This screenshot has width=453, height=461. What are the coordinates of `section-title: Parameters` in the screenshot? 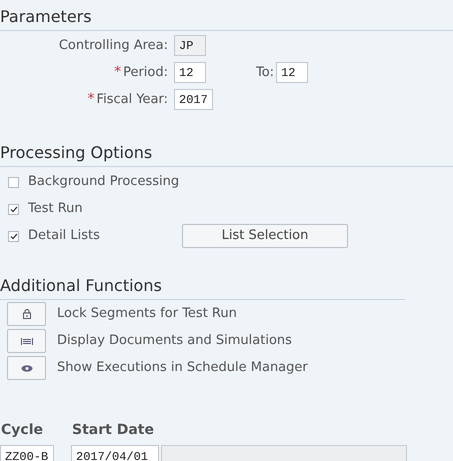 It's located at (46, 17).